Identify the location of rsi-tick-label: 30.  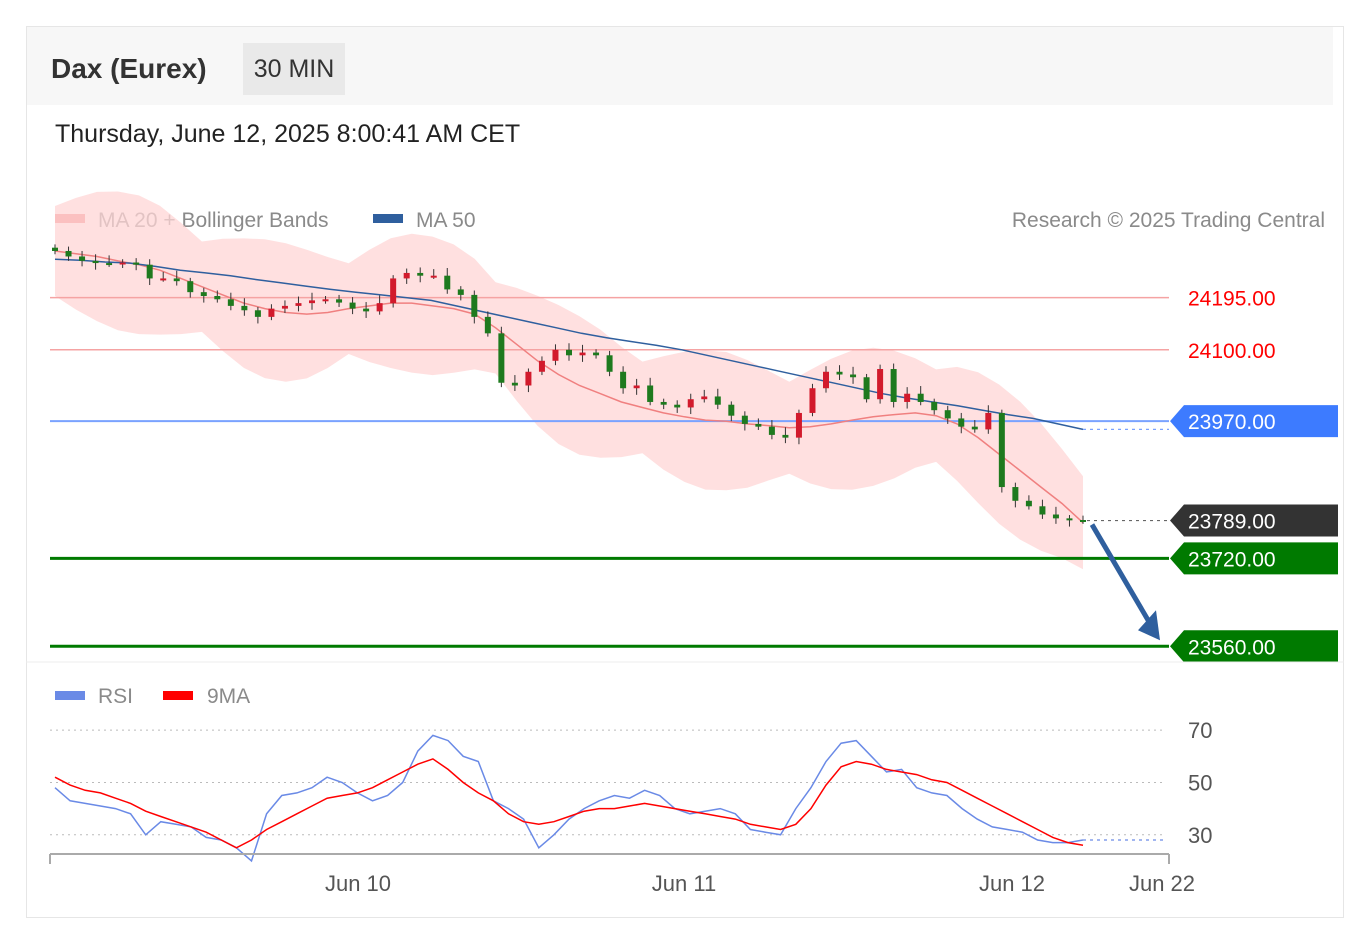
(1200, 835).